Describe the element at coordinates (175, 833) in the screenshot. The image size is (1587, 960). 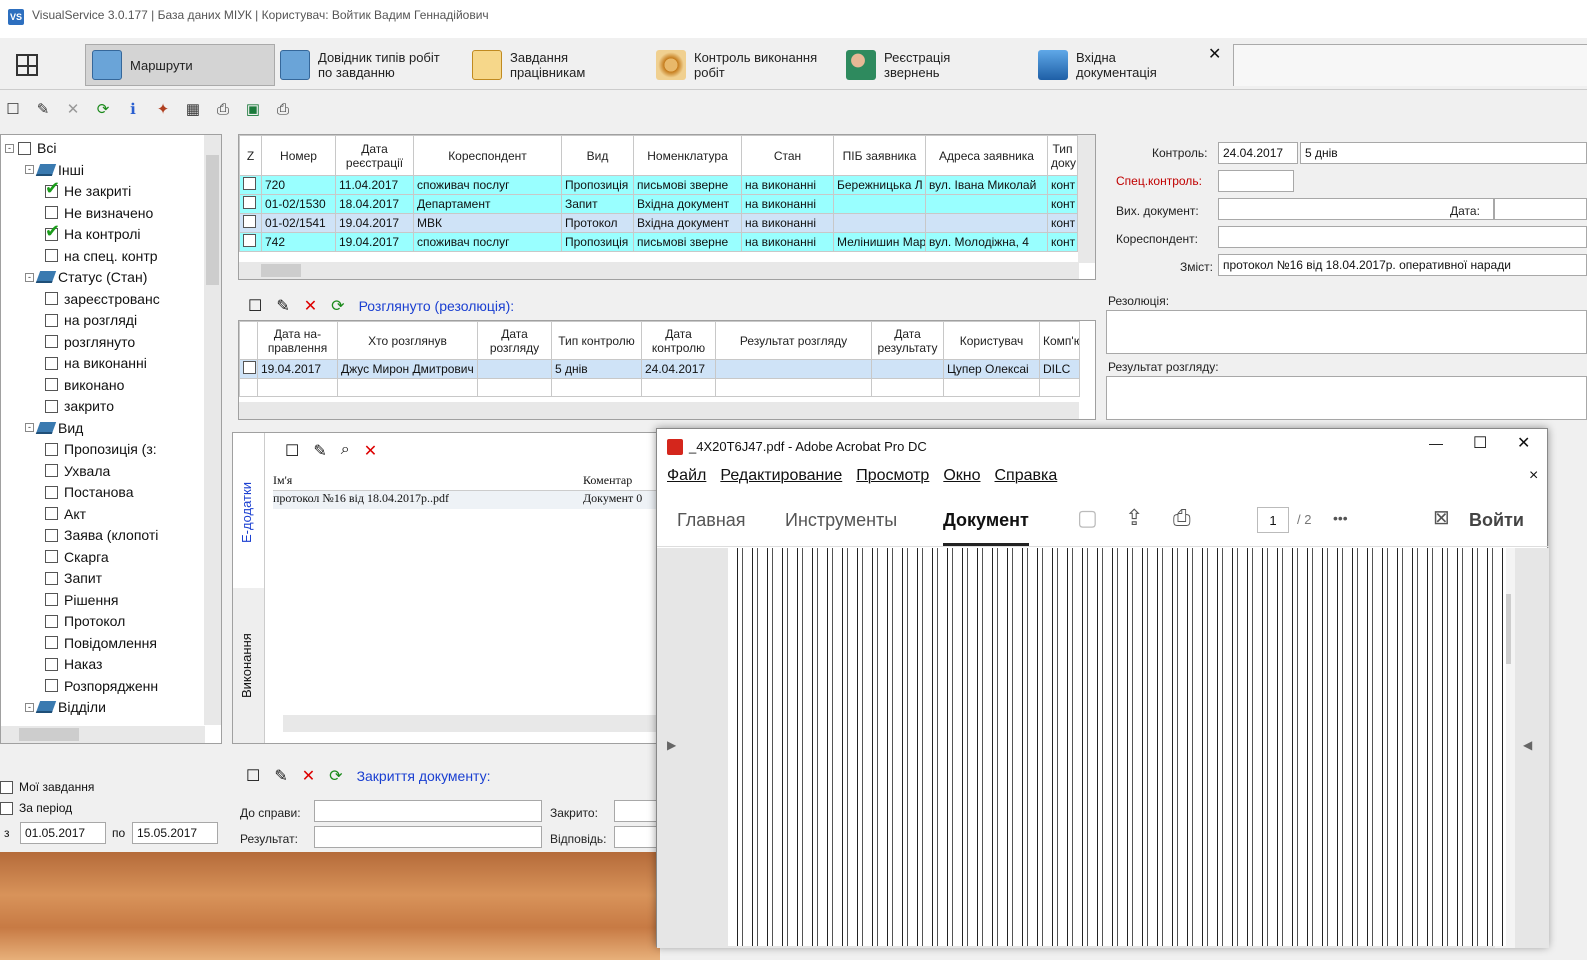
I see `to-date-field: 15.05.2017` at that location.